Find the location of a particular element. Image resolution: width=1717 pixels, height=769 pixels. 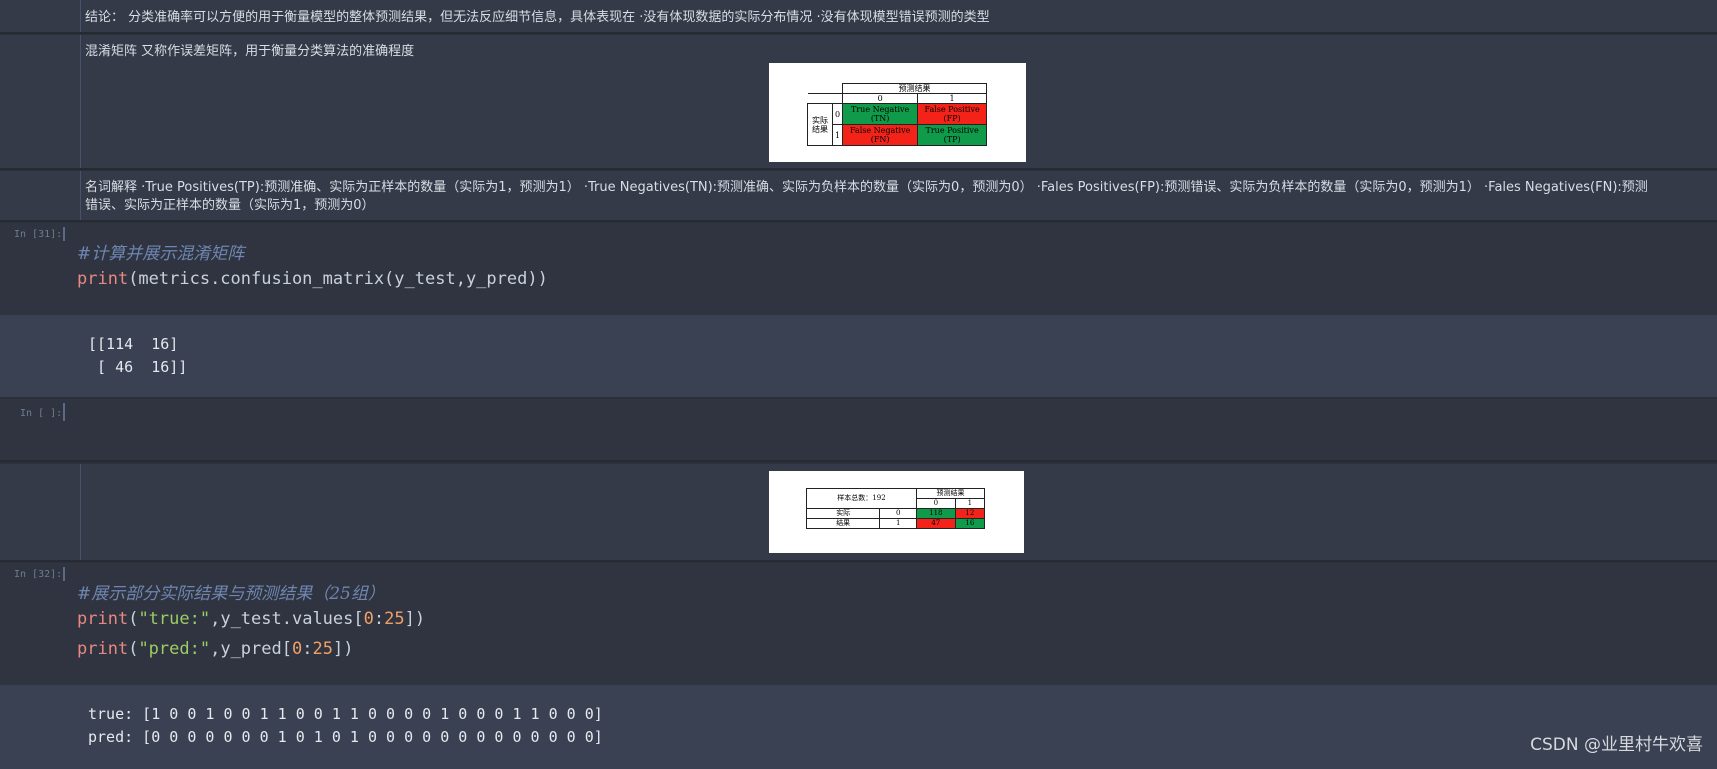

true-negative-cell: True Negative (TN) is located at coordinates (880, 114).